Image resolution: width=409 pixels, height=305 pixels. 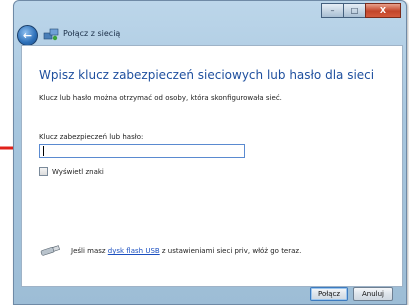 What do you see at coordinates (51, 34) in the screenshot?
I see `network-icon` at bounding box center [51, 34].